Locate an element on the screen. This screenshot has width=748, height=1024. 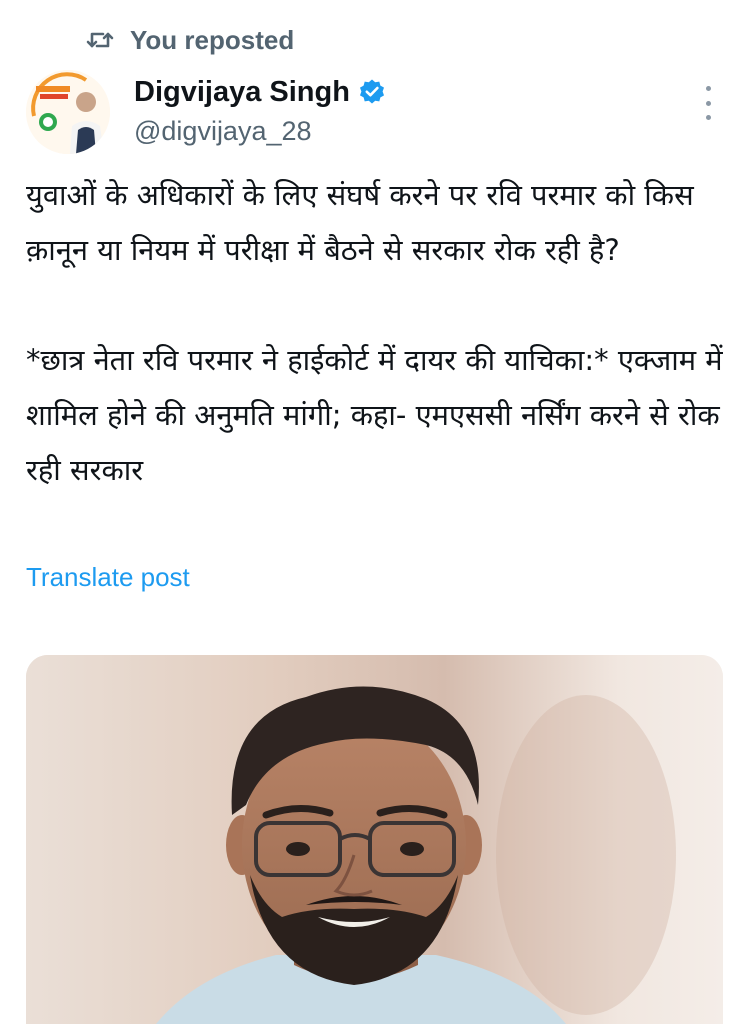
repost-icon is located at coordinates (100, 40).